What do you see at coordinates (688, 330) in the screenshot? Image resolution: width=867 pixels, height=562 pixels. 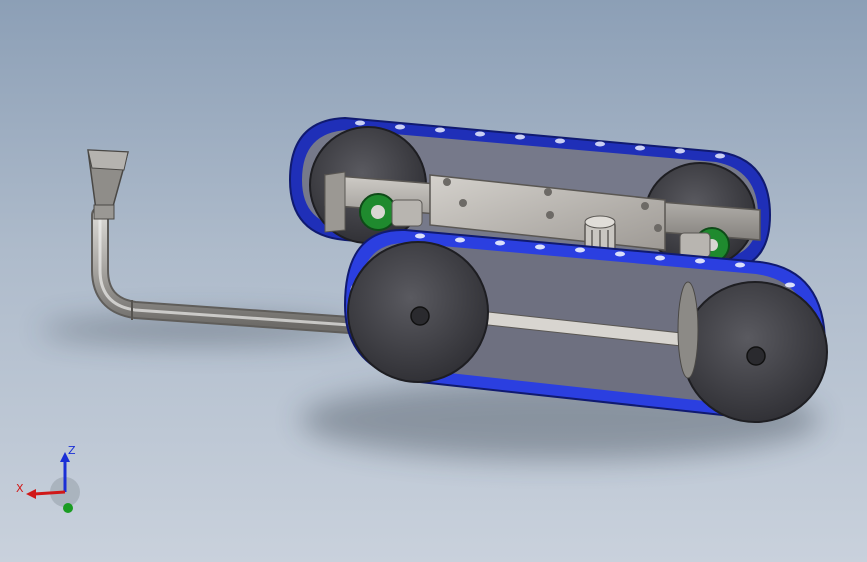 I see `drive-sprocket-right` at bounding box center [688, 330].